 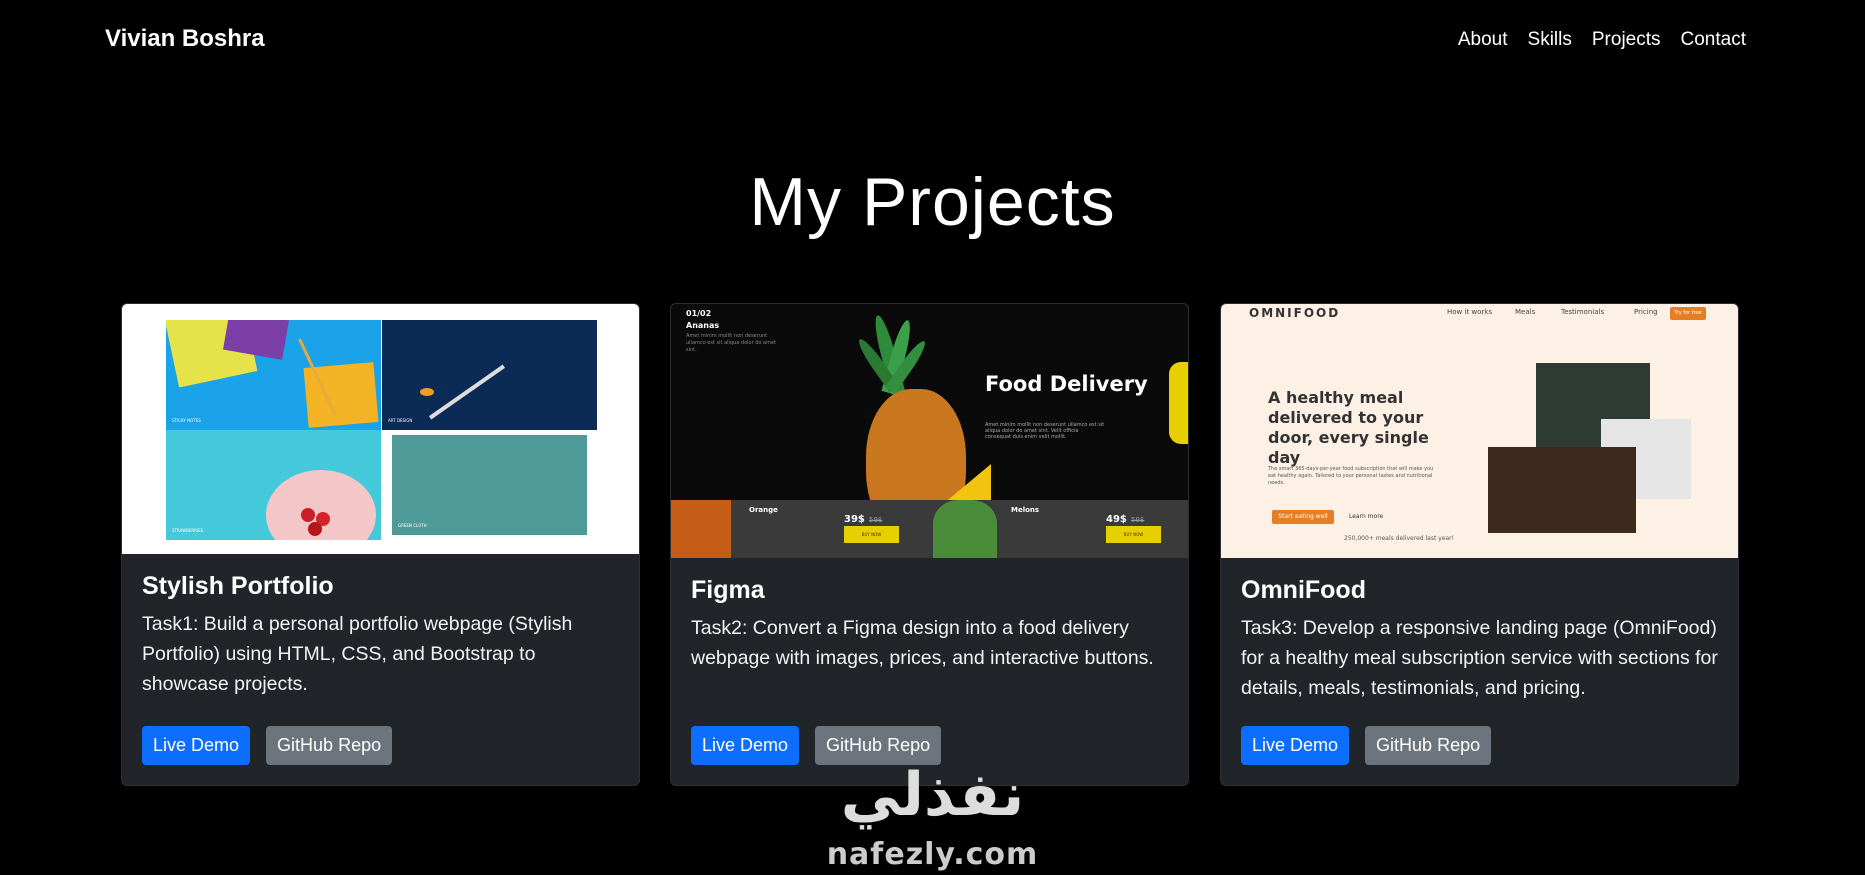 I want to click on omnifood-logo: OMNIFOOD, so click(x=1295, y=313).